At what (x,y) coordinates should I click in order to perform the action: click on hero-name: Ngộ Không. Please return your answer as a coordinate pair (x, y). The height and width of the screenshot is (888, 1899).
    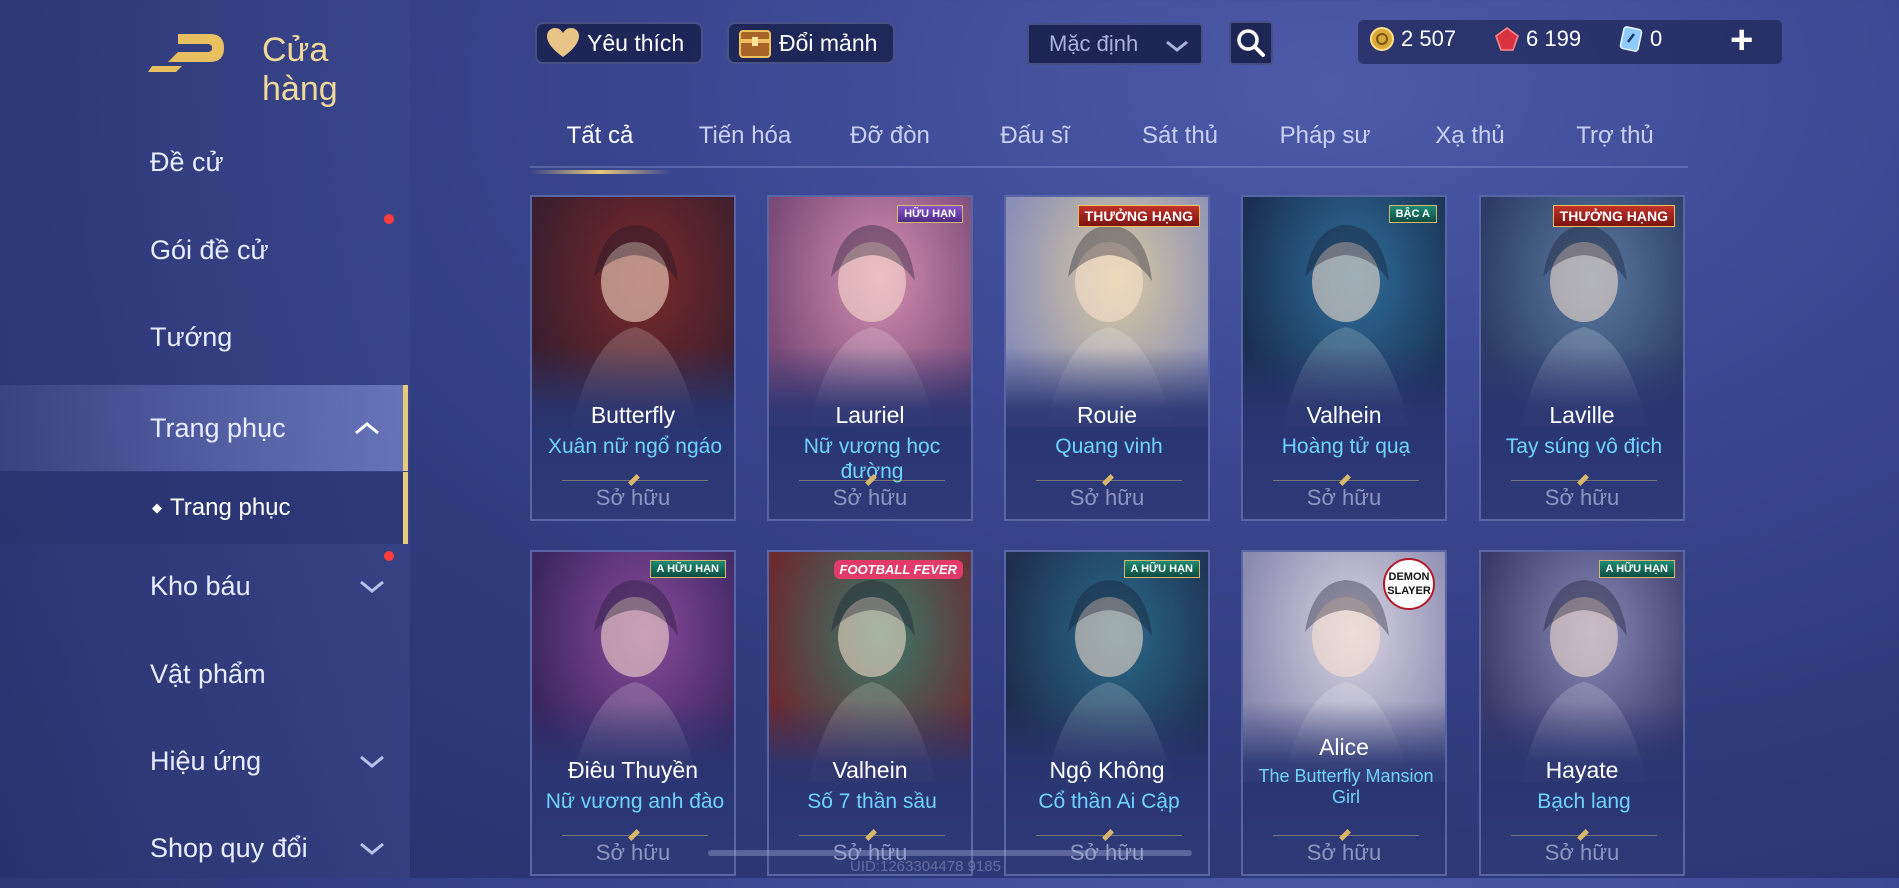
    Looking at the image, I should click on (1107, 770).